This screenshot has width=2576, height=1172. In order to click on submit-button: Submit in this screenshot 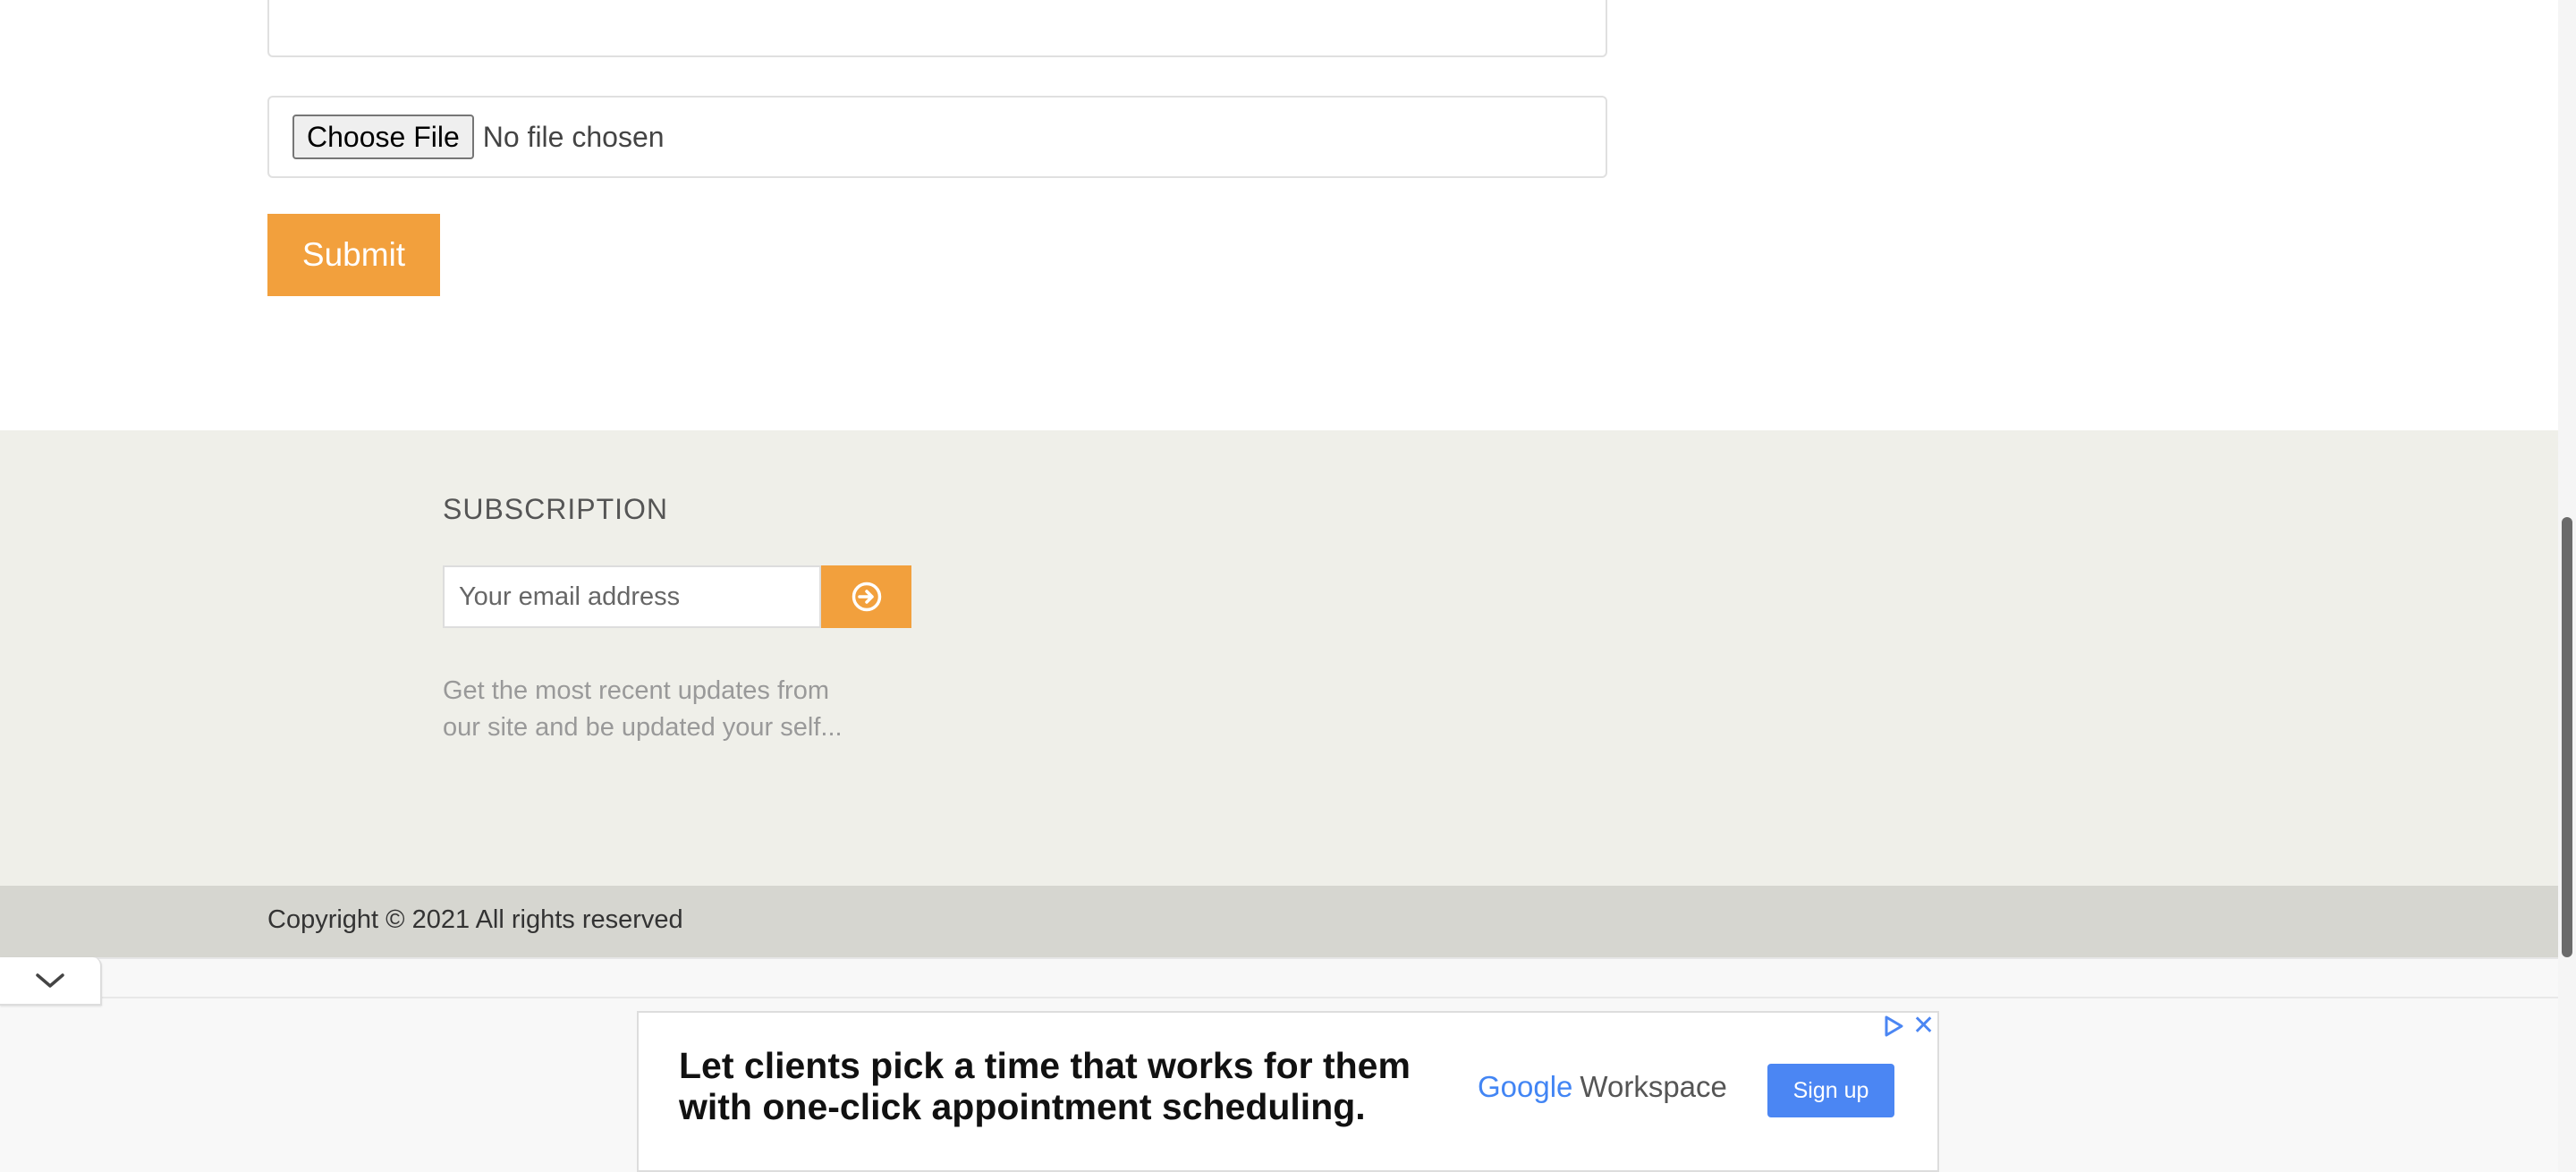, I will do `click(353, 255)`.